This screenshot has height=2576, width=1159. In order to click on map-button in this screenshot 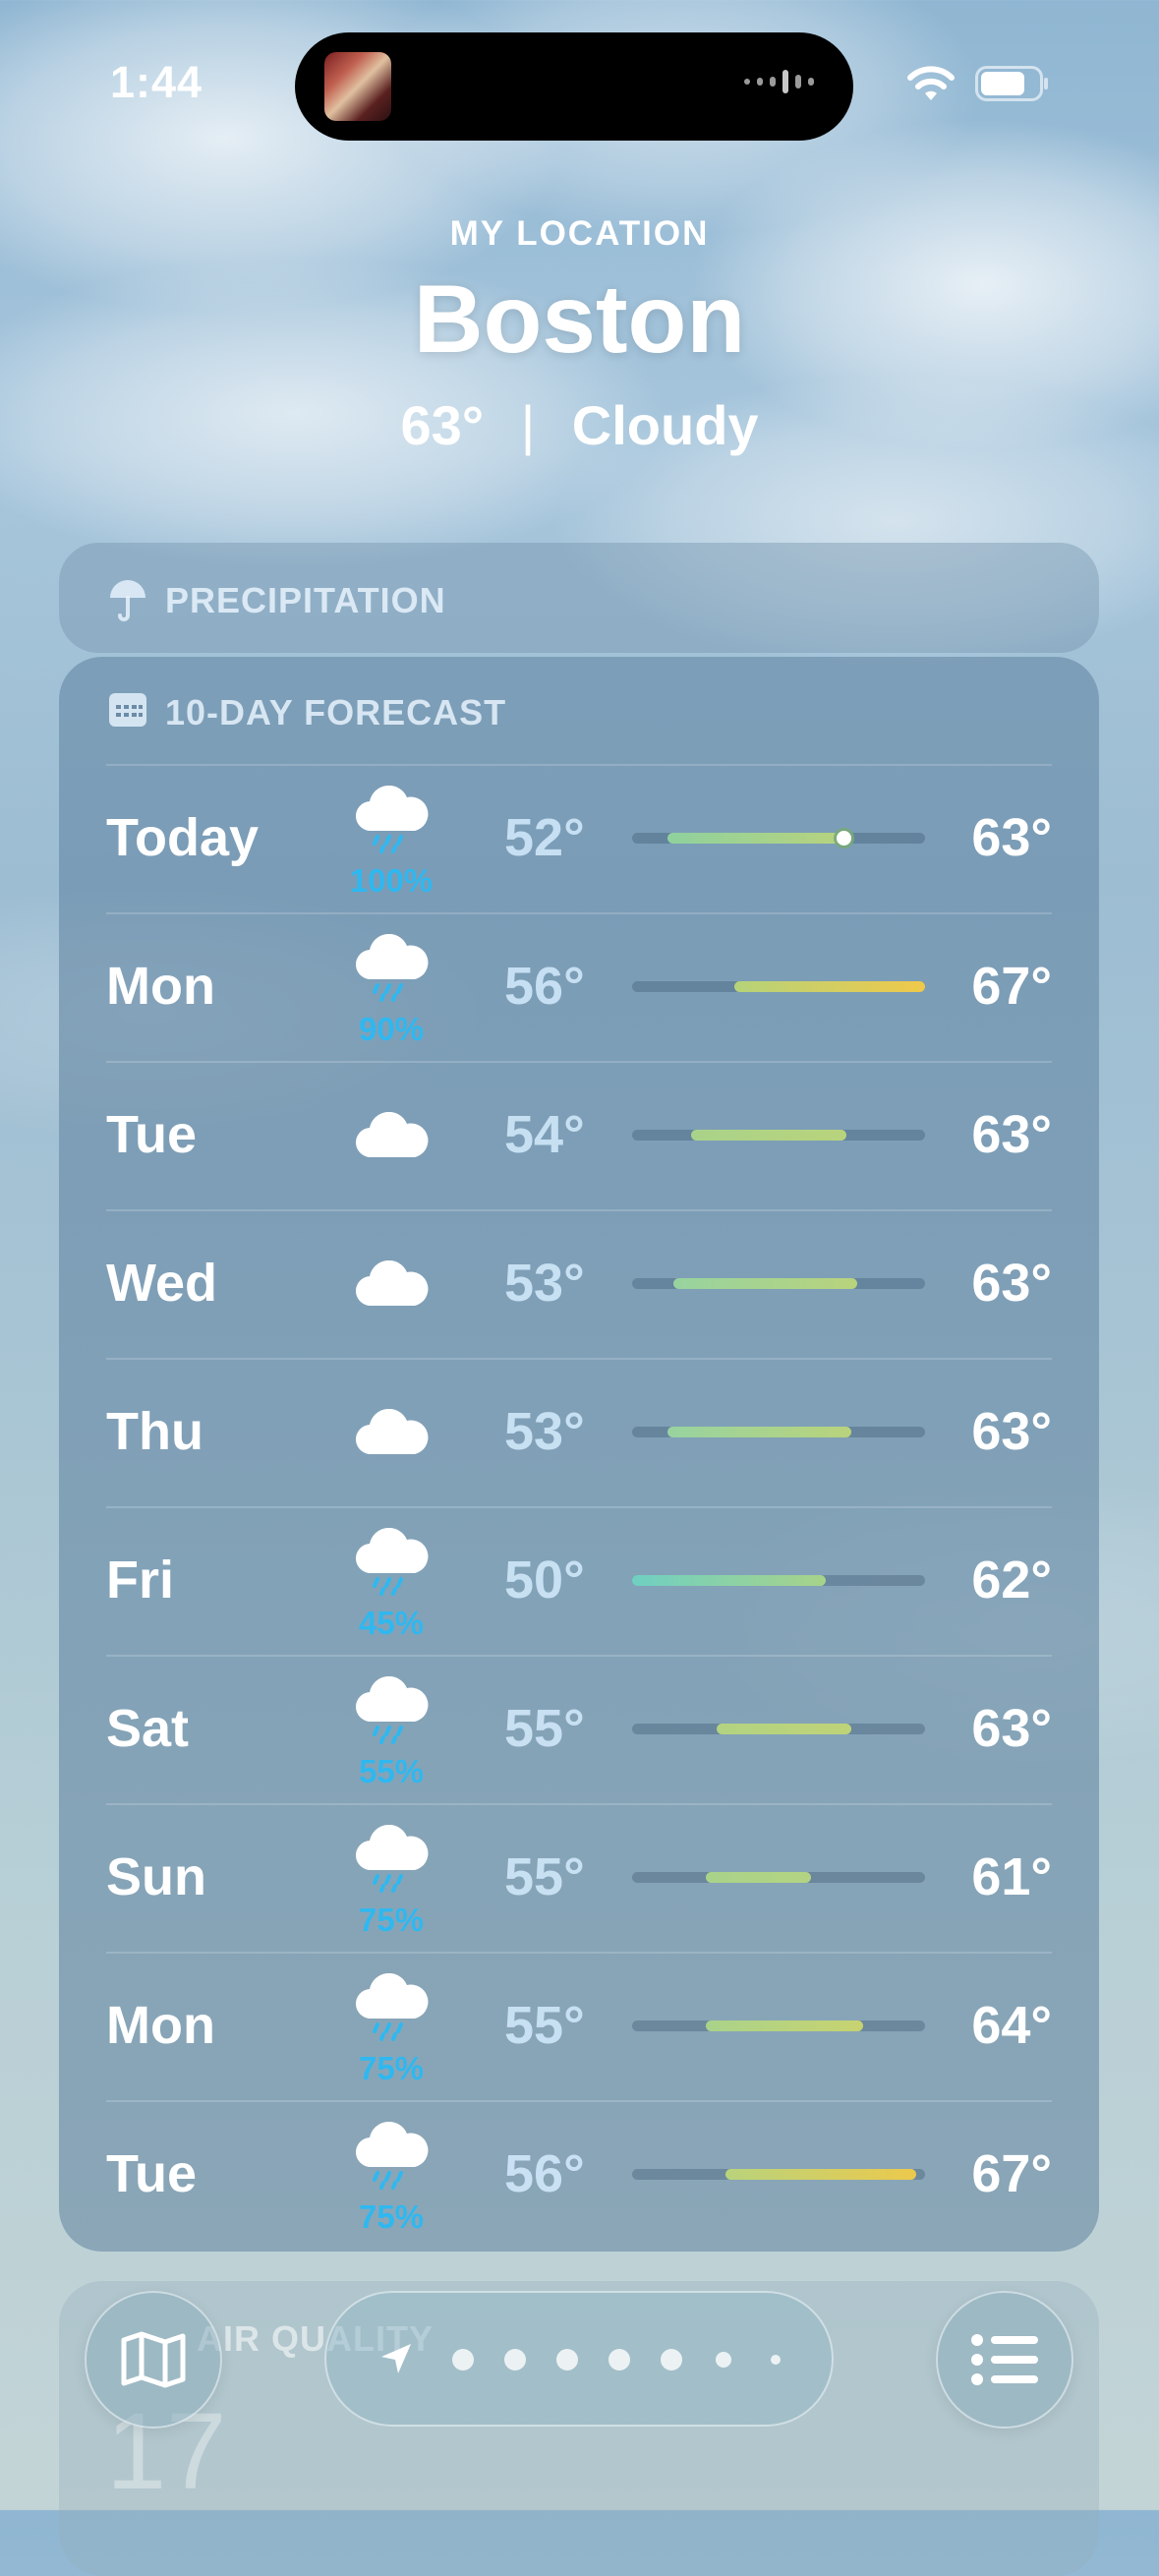, I will do `click(153, 2360)`.